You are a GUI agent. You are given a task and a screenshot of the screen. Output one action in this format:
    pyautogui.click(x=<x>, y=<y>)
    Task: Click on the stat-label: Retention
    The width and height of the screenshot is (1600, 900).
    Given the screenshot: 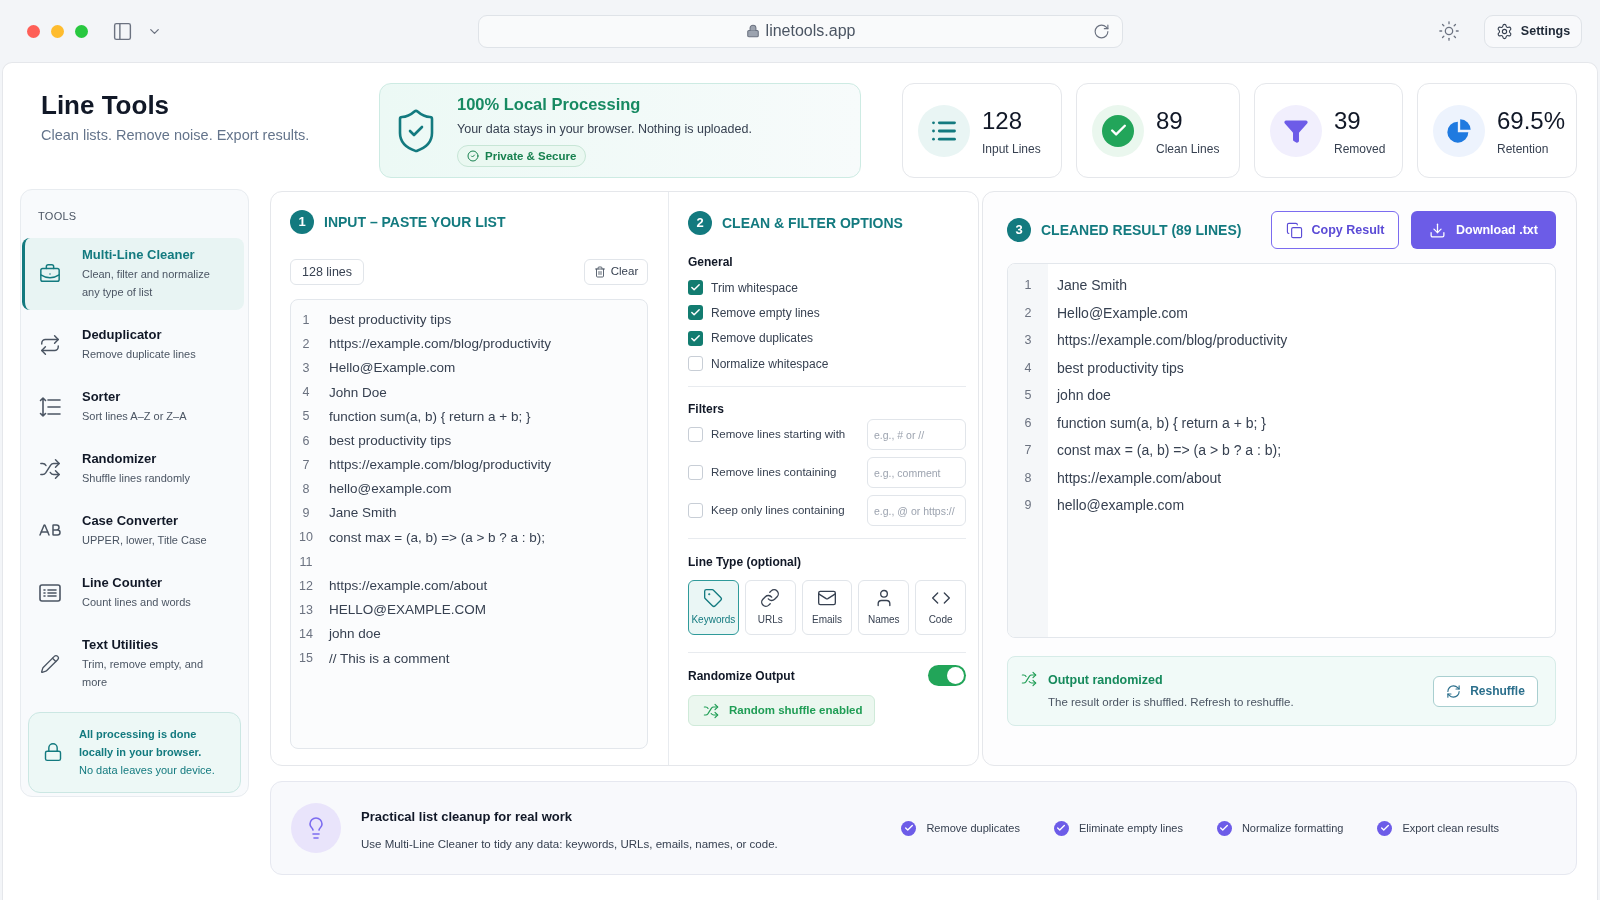 What is the action you would take?
    pyautogui.click(x=1523, y=149)
    